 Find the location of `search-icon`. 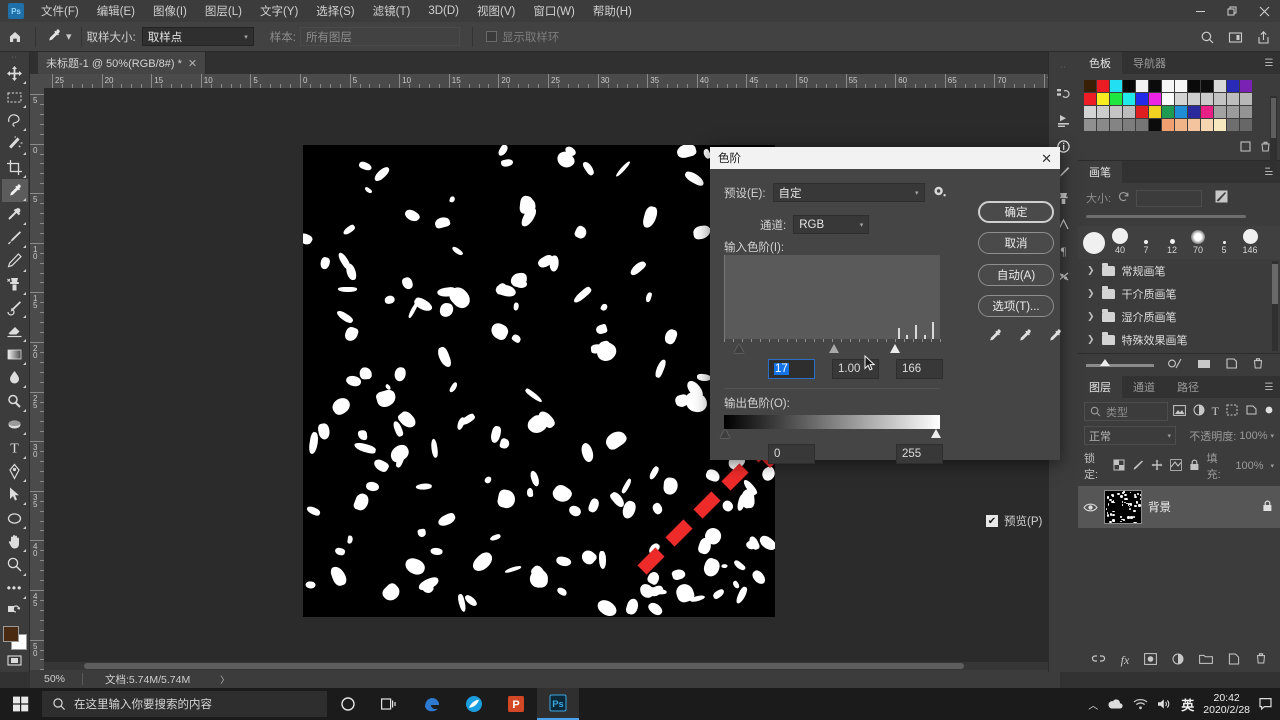

search-icon is located at coordinates (1207, 37).